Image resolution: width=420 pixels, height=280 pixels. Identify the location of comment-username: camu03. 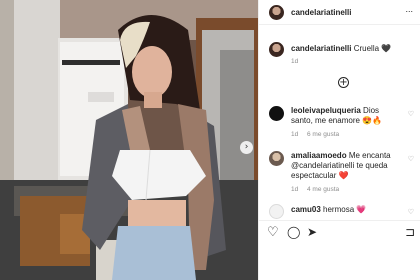
(306, 209).